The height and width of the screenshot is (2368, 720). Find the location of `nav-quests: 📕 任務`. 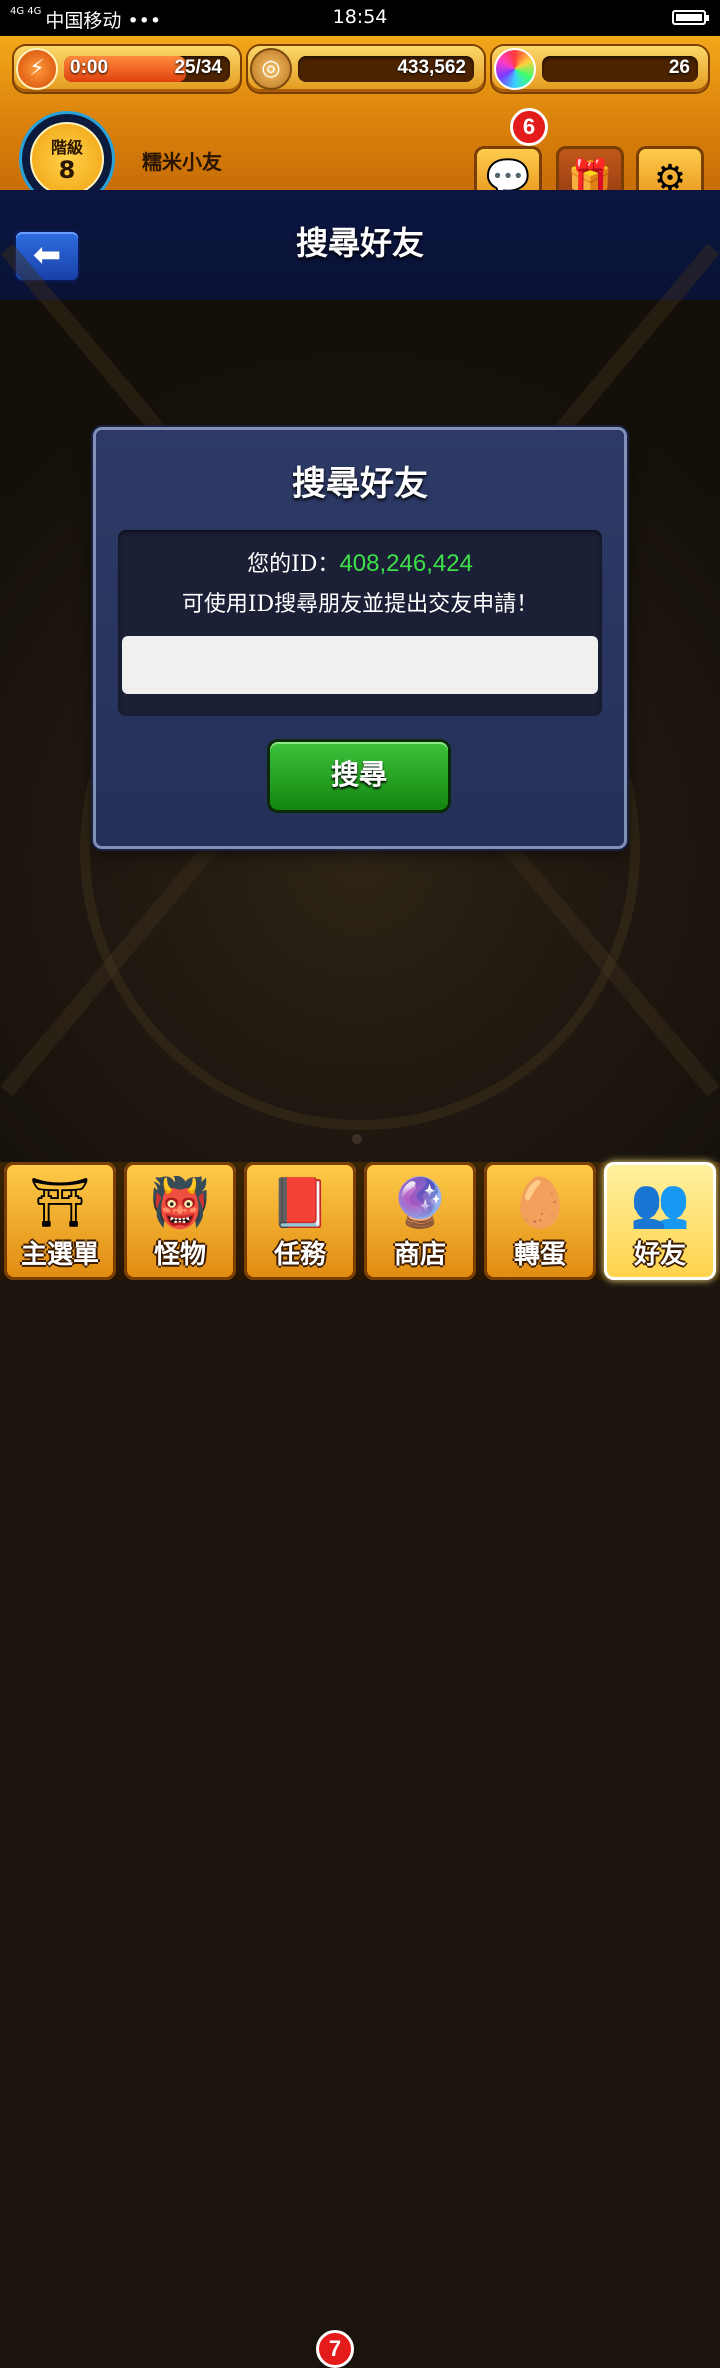

nav-quests: 📕 任務 is located at coordinates (300, 1221).